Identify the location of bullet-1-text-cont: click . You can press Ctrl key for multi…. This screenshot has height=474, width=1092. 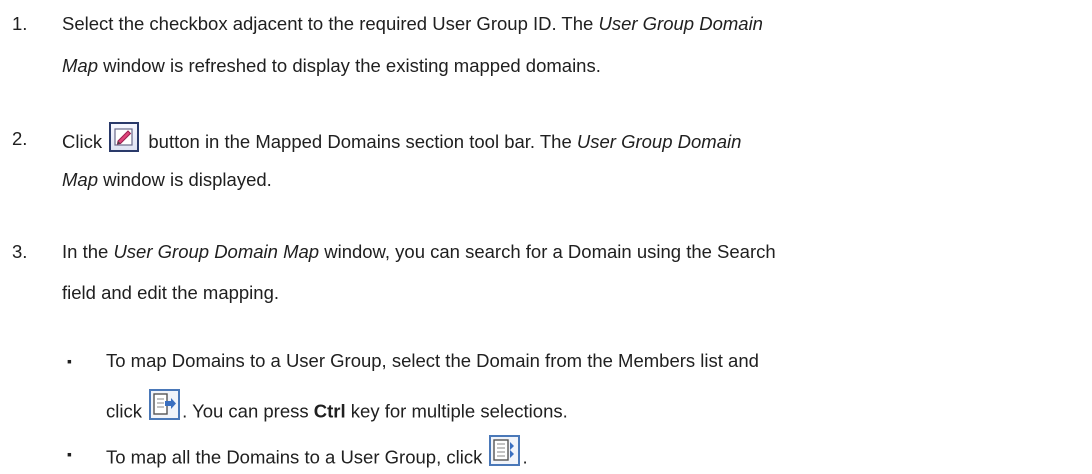
(337, 408).